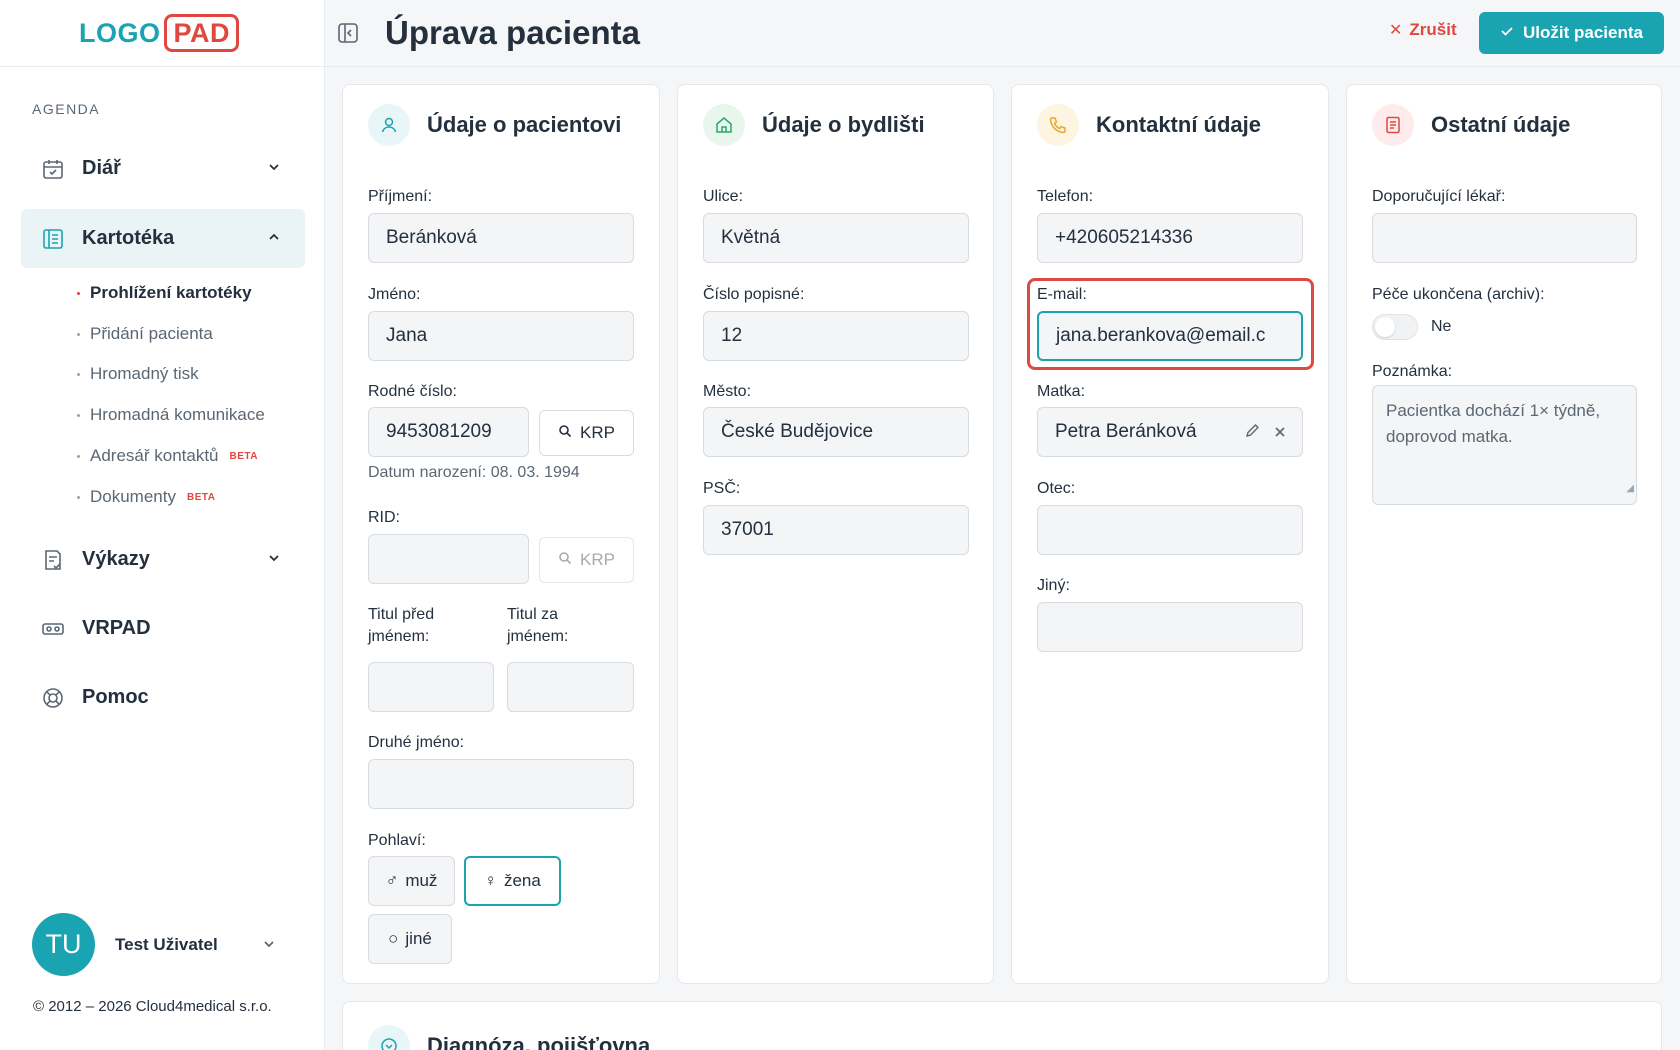  I want to click on card-header: Kontaktní údaje, so click(1149, 125).